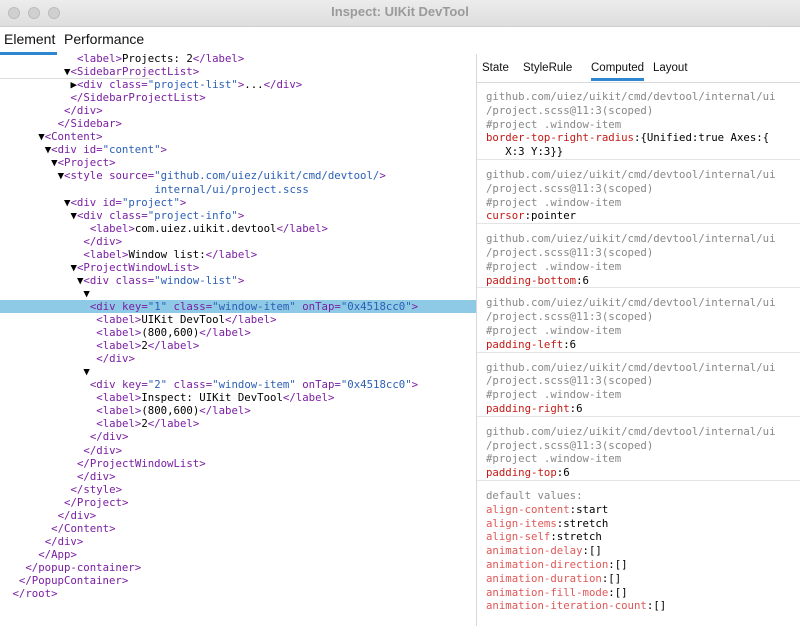  Describe the element at coordinates (238, 97) in the screenshot. I see `tree-node: </SidebarProjectList>` at that location.